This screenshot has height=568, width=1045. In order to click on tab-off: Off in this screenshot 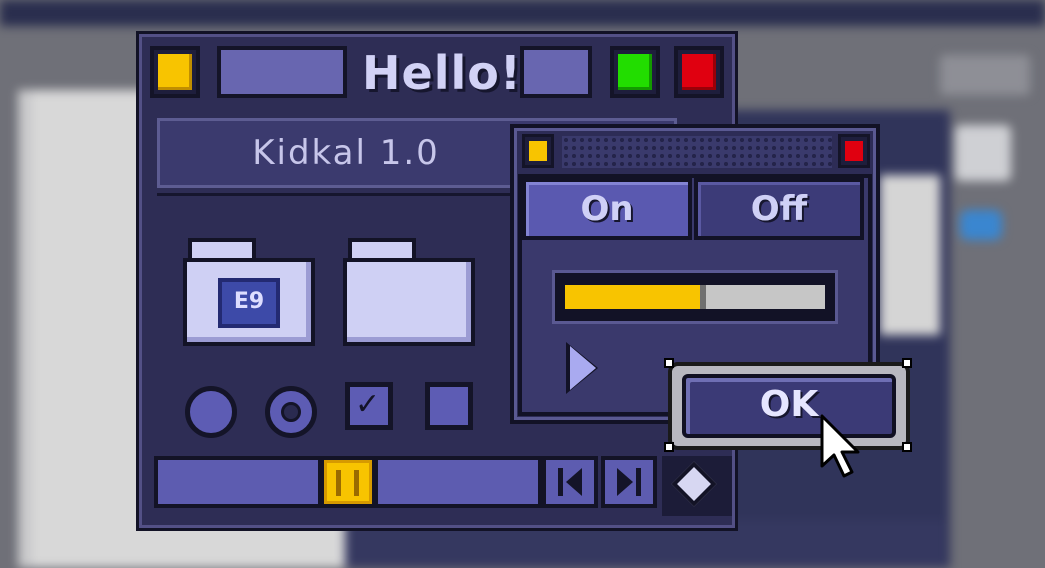, I will do `click(779, 209)`.